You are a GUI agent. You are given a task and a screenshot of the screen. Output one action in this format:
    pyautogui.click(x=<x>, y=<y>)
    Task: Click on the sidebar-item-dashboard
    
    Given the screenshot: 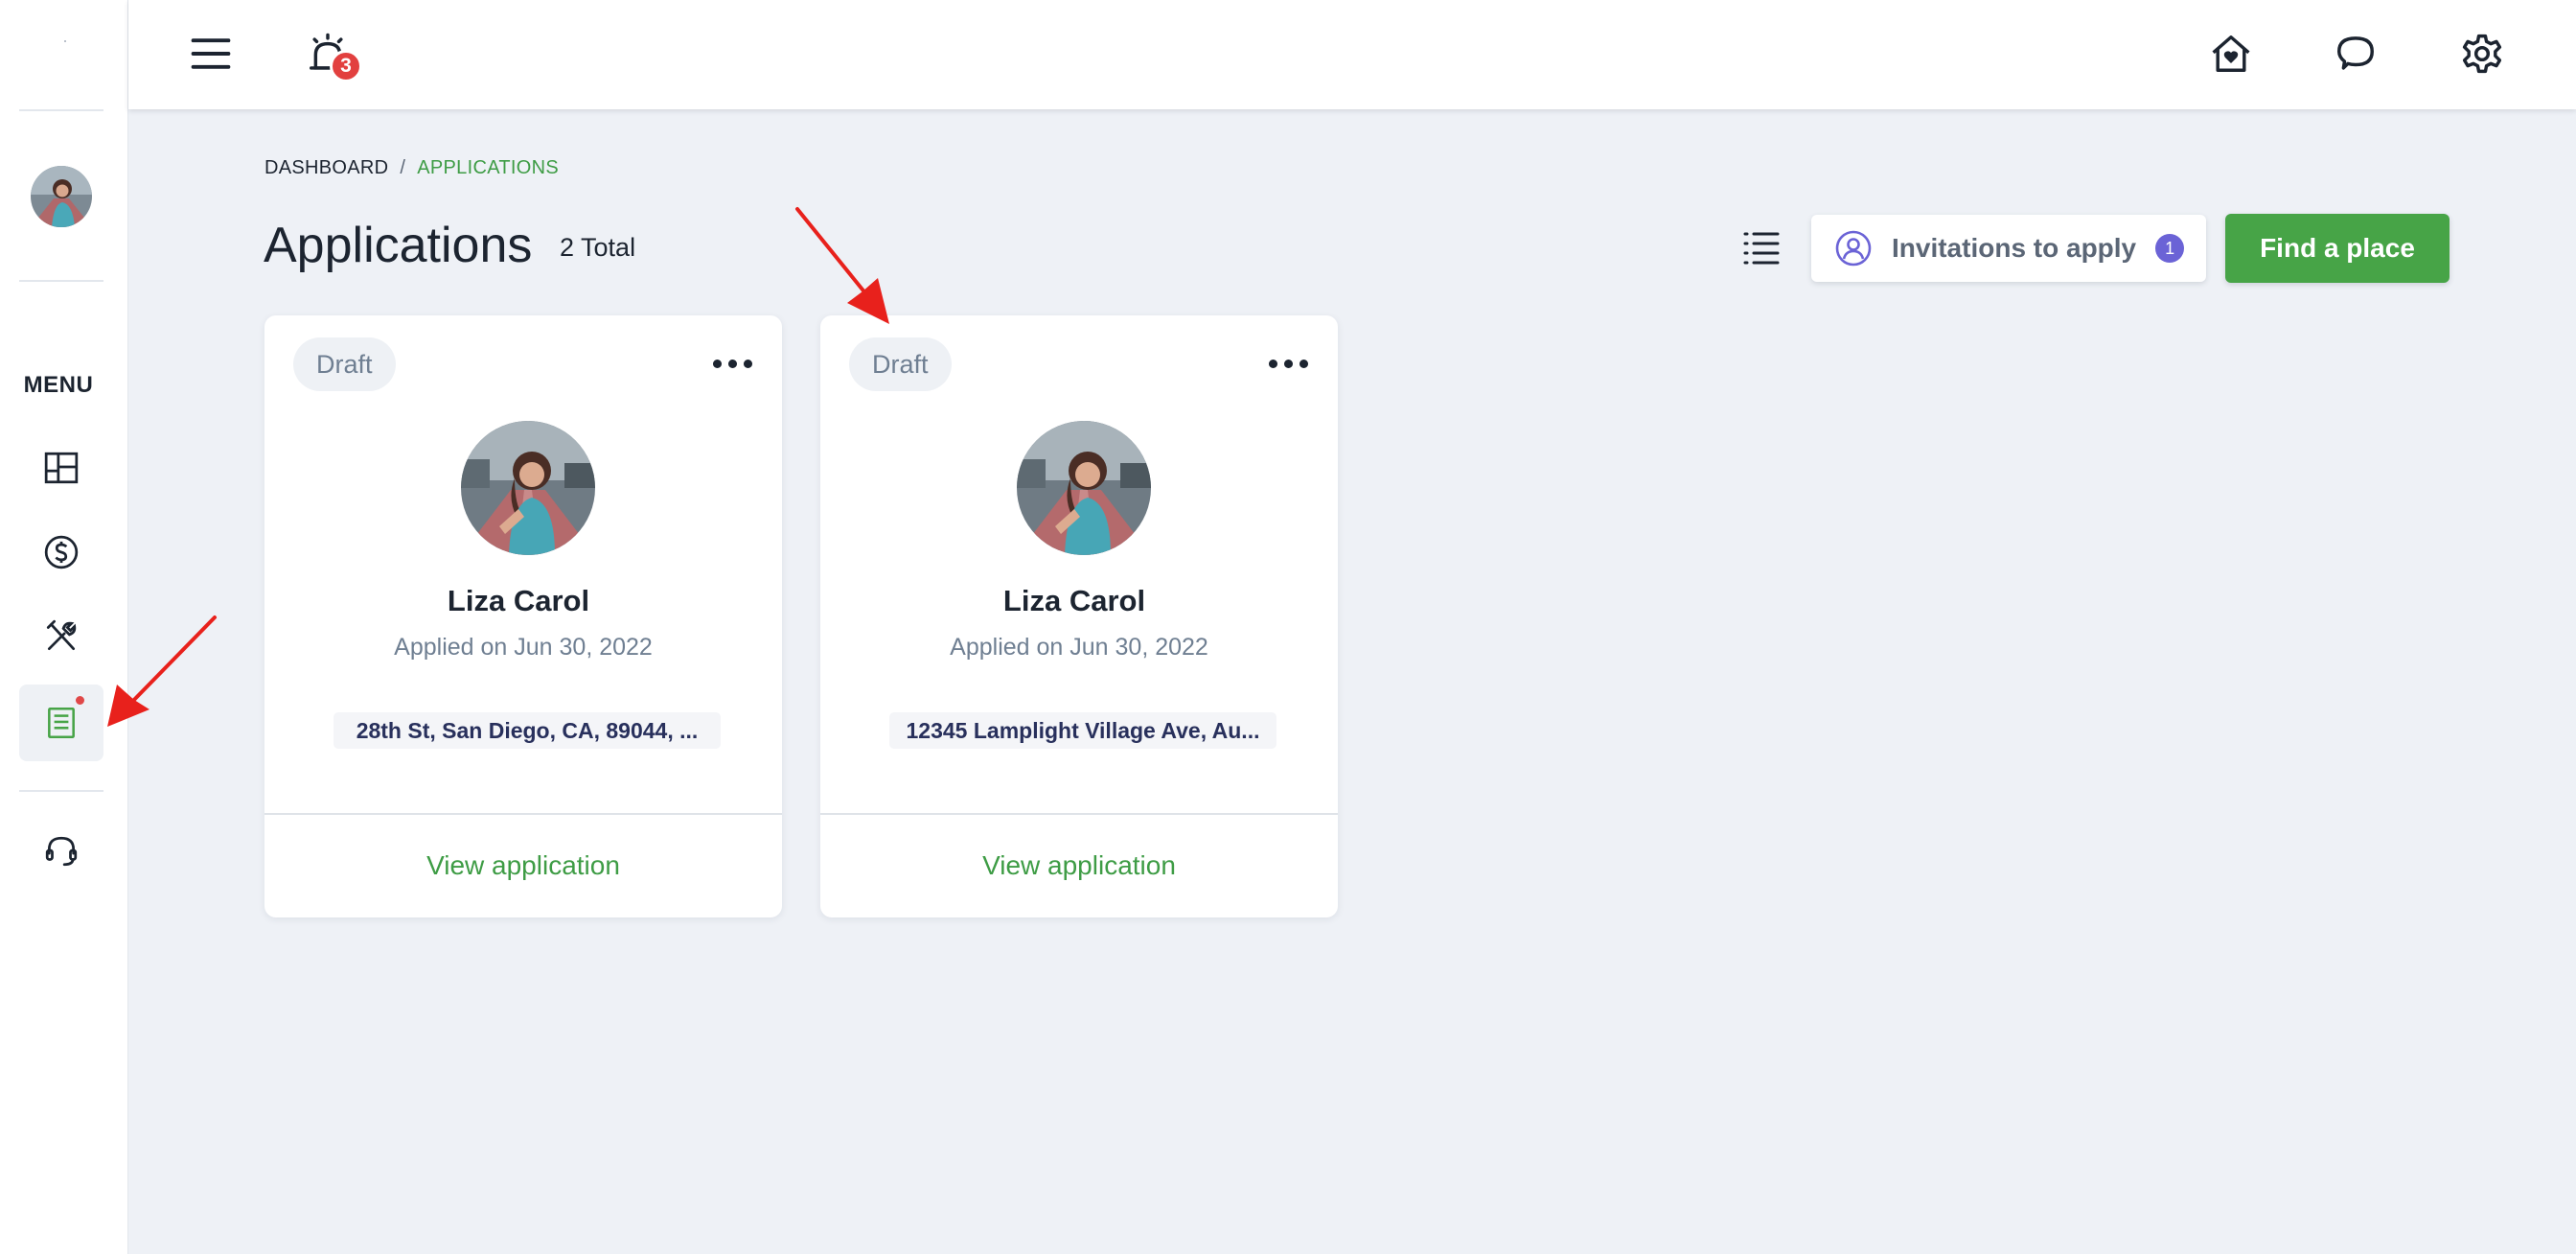 What is the action you would take?
    pyautogui.click(x=62, y=468)
    